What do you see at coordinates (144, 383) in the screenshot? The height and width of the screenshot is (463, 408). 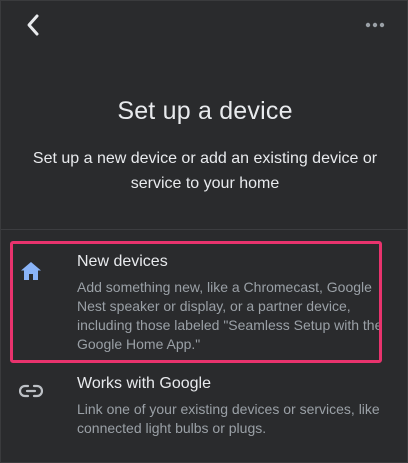 I see `works-with-google-label: Works with Google` at bounding box center [144, 383].